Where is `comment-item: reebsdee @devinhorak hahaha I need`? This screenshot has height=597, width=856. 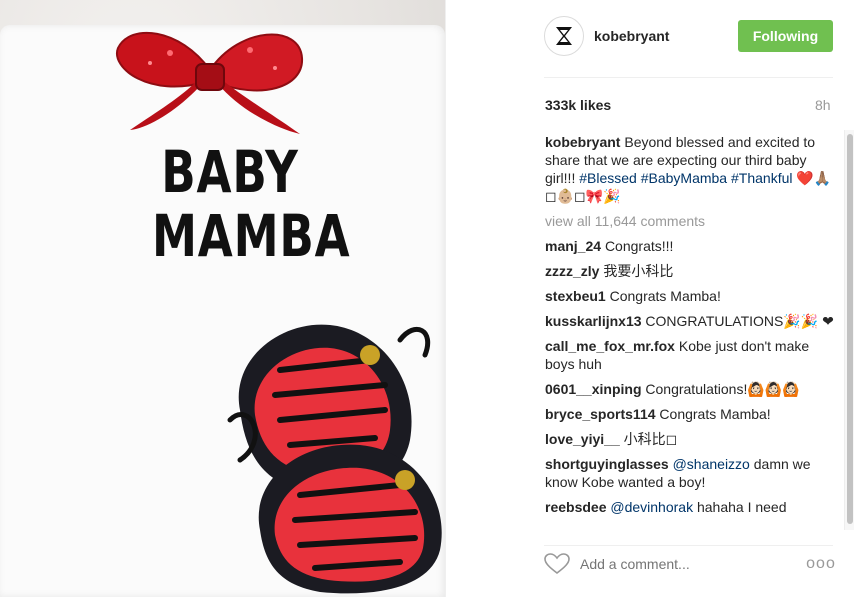 comment-item: reebsdee @devinhorak hahaha I need is located at coordinates (691, 507).